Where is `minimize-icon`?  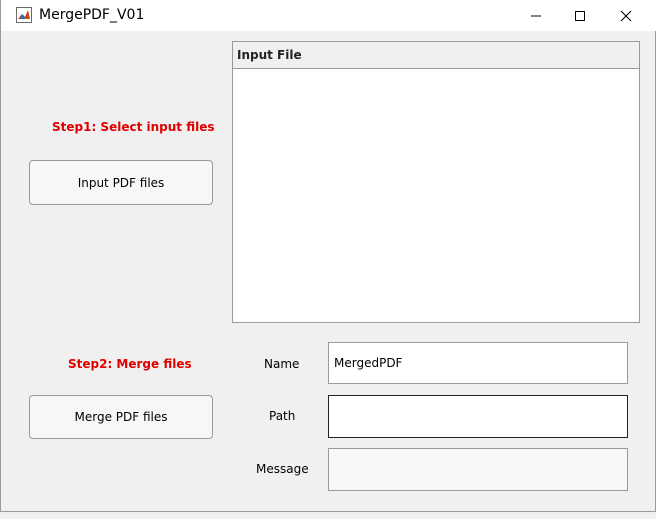
minimize-icon is located at coordinates (536, 15).